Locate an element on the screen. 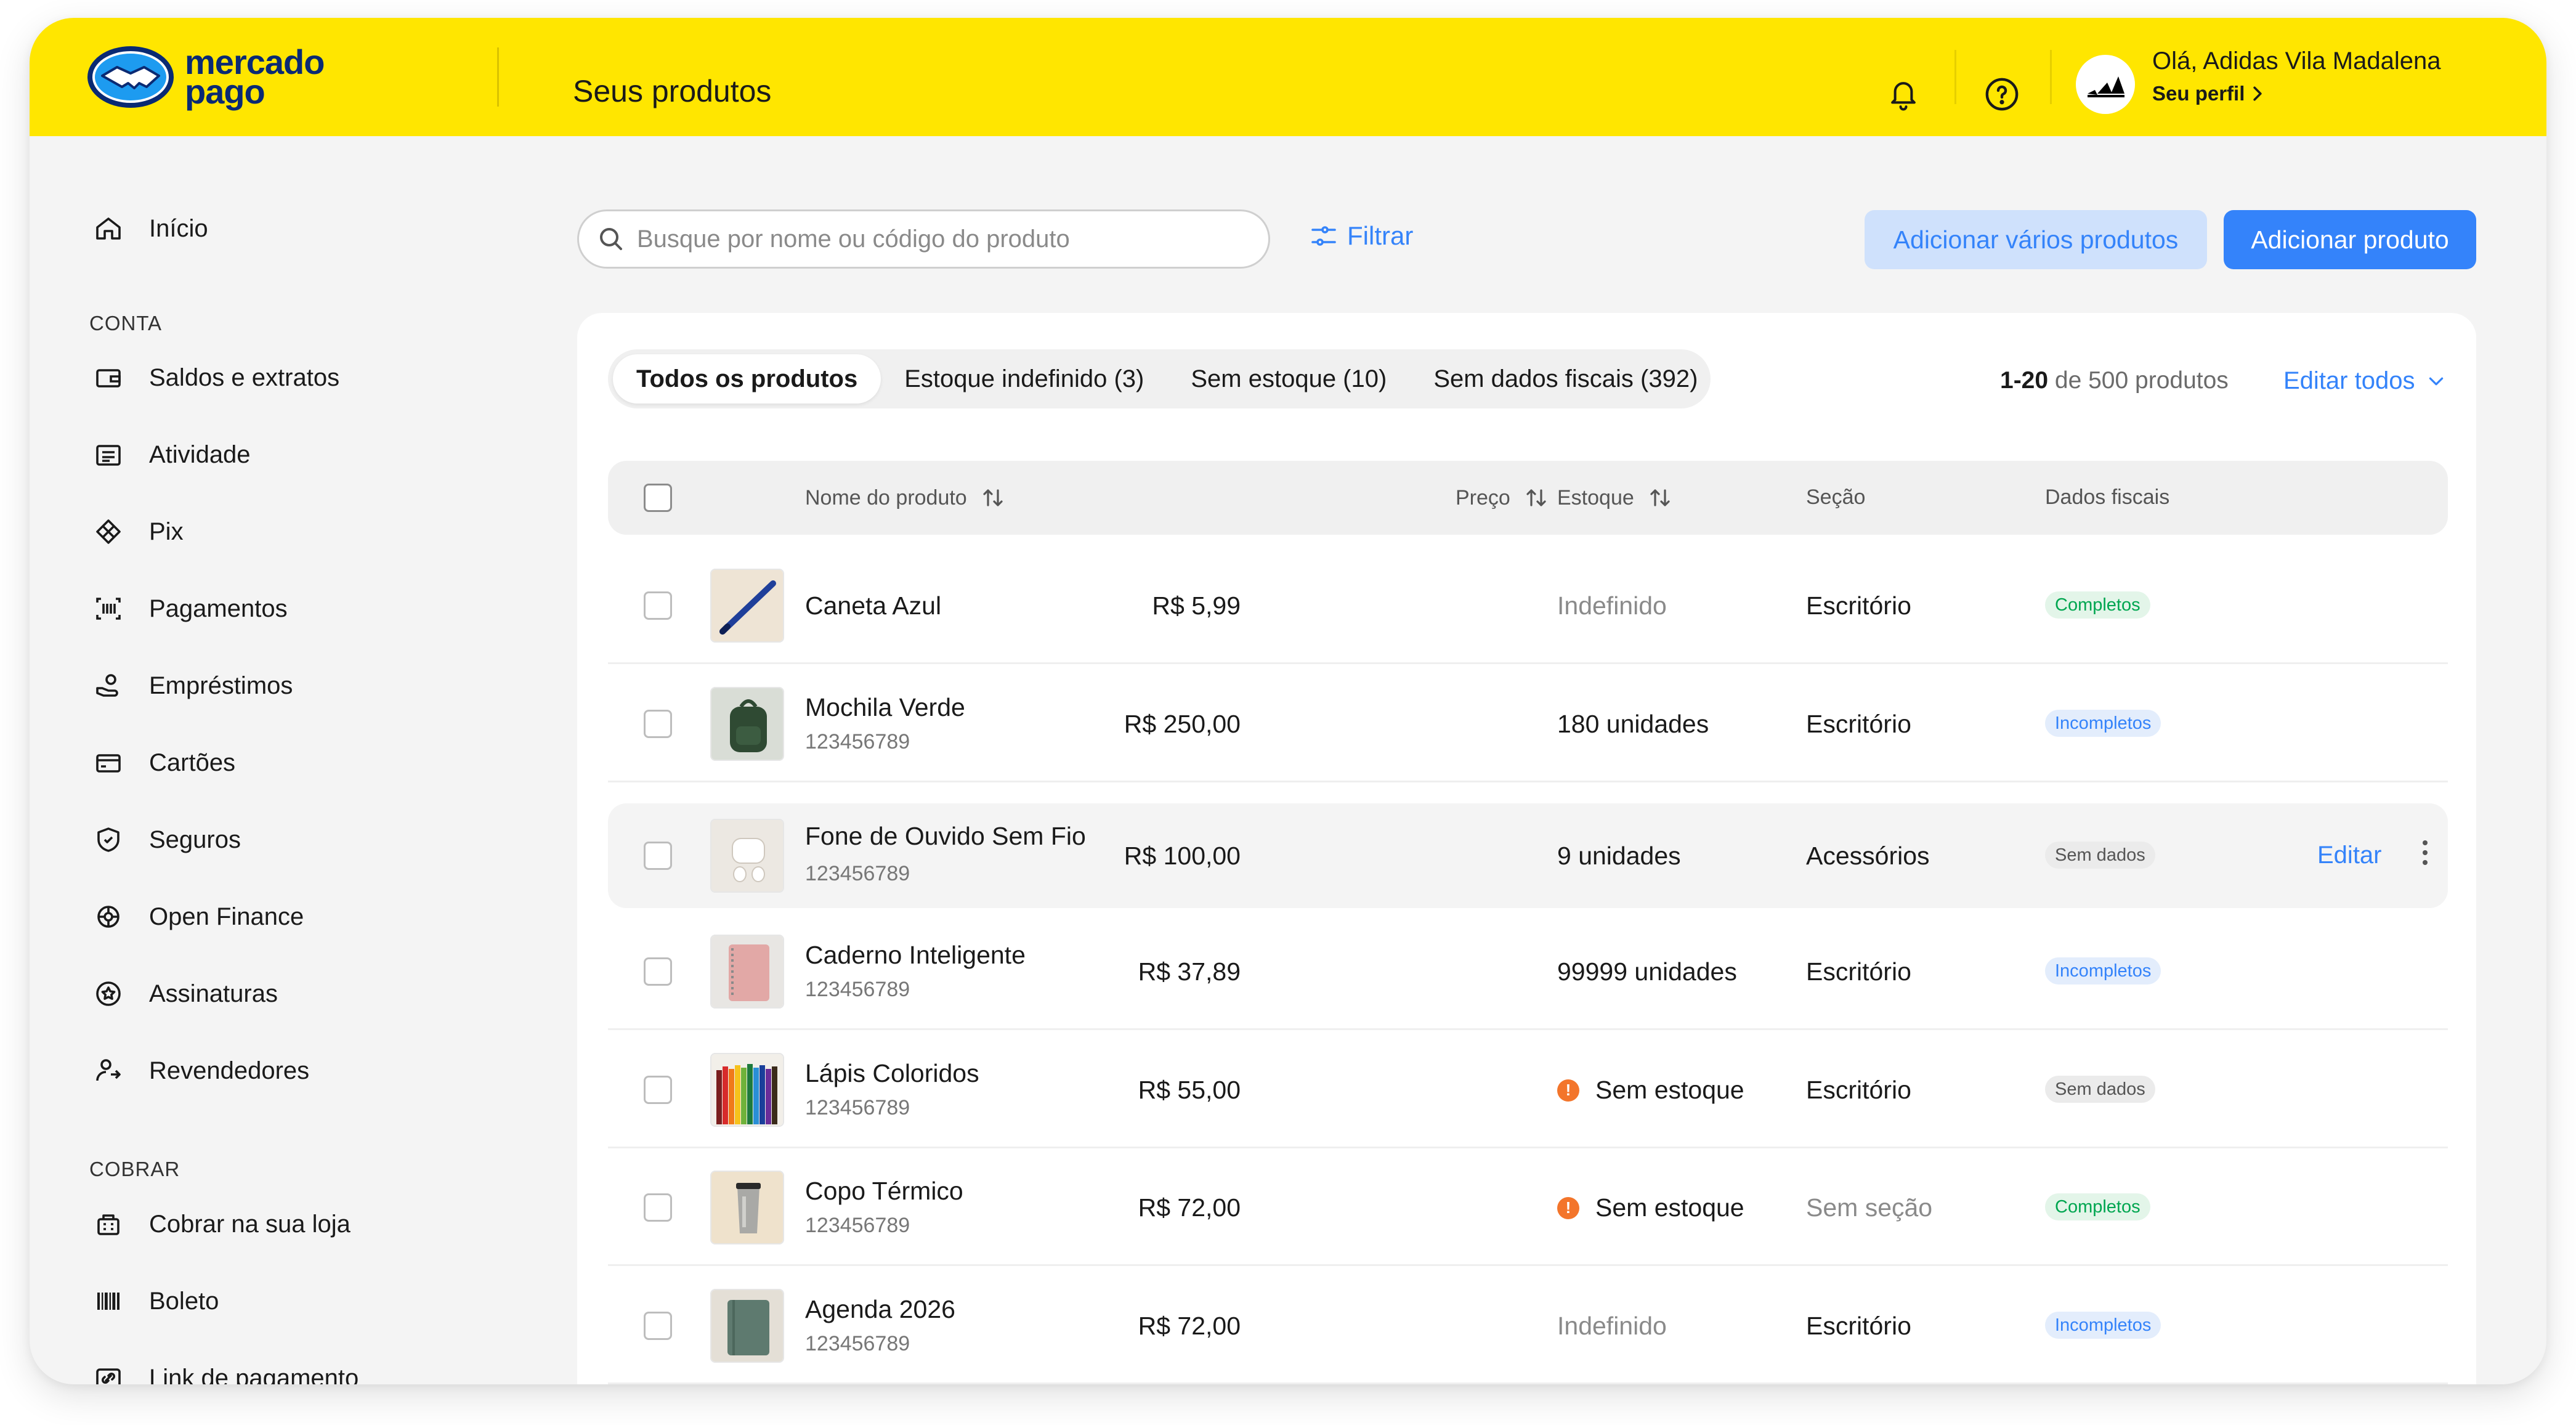  fiscal-status-badge: Completos is located at coordinates (2097, 1207).